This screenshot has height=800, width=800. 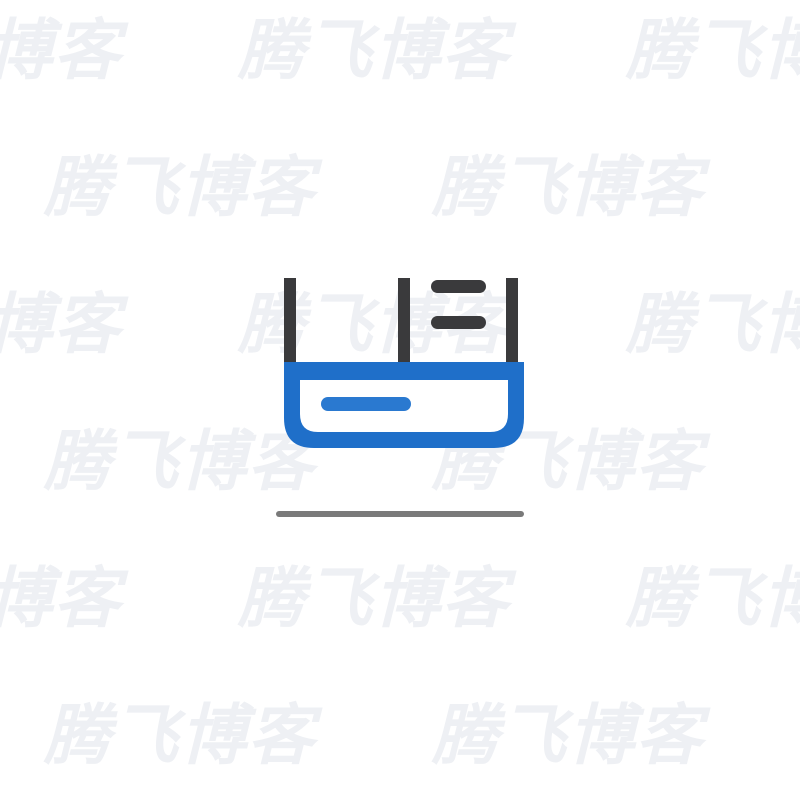 What do you see at coordinates (400, 514) in the screenshot?
I see `underline-bar` at bounding box center [400, 514].